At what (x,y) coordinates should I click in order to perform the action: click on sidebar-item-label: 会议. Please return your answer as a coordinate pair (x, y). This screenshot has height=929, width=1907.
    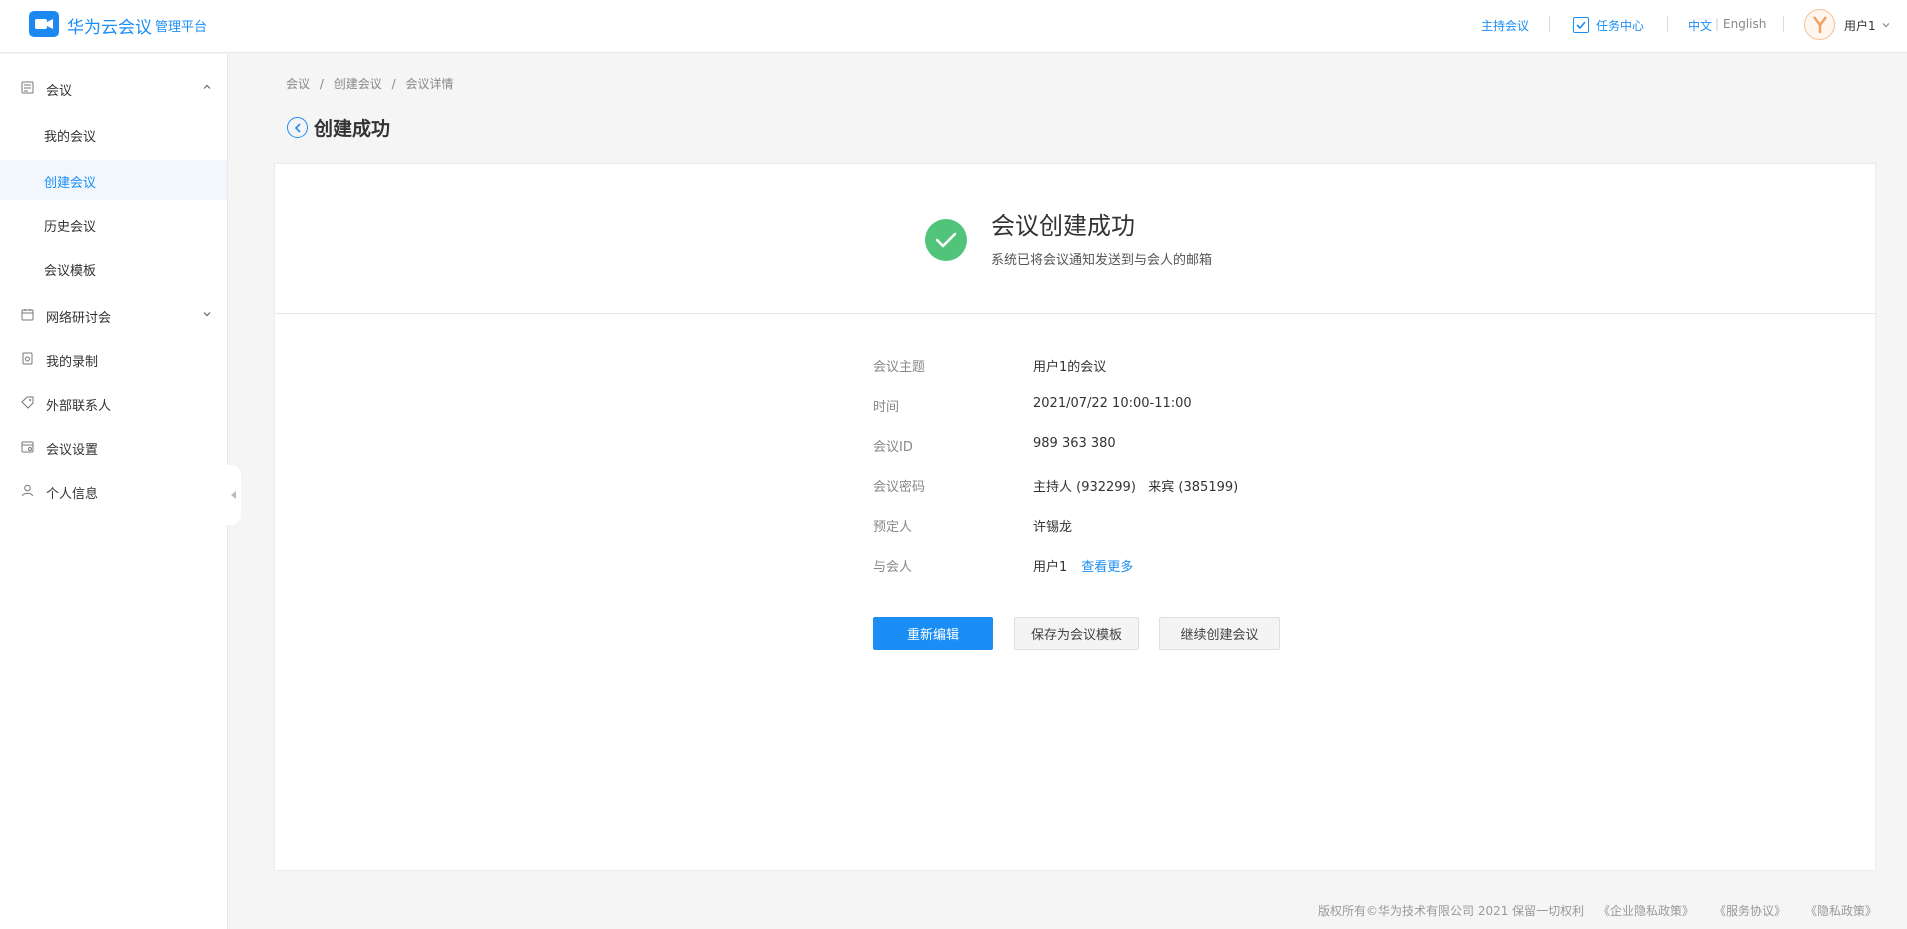
    Looking at the image, I should click on (59, 91).